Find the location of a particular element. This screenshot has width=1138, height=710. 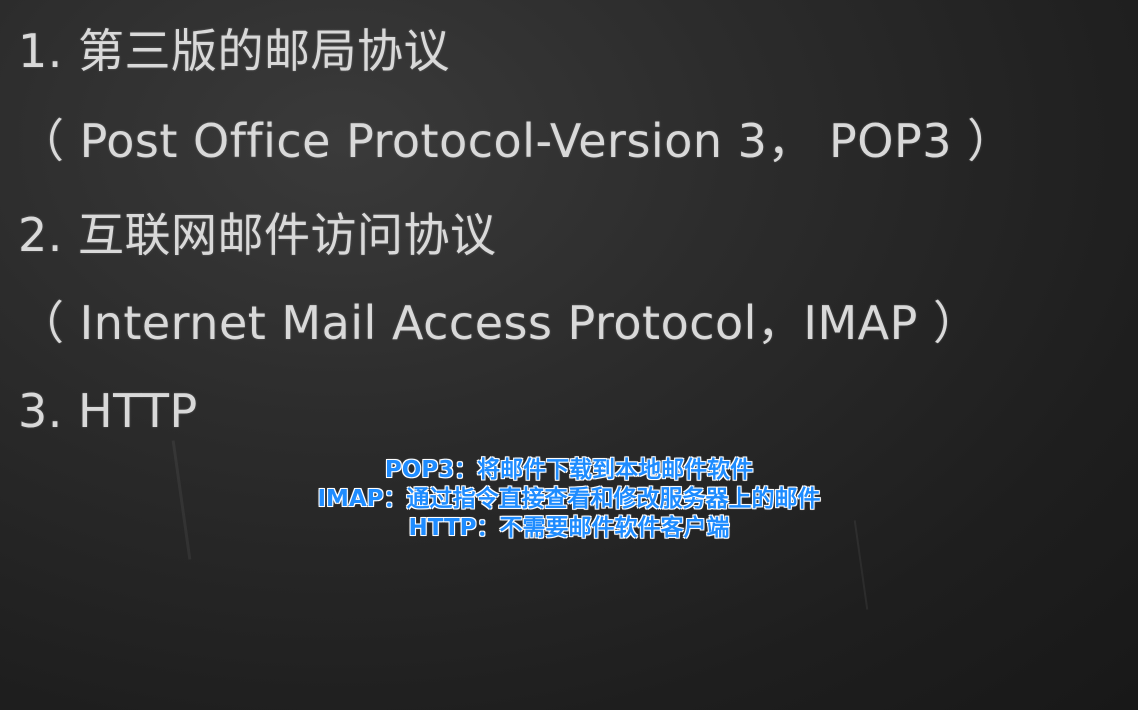

subtitle-http: HTTP：不需要邮件软件客户端 is located at coordinates (569, 528).